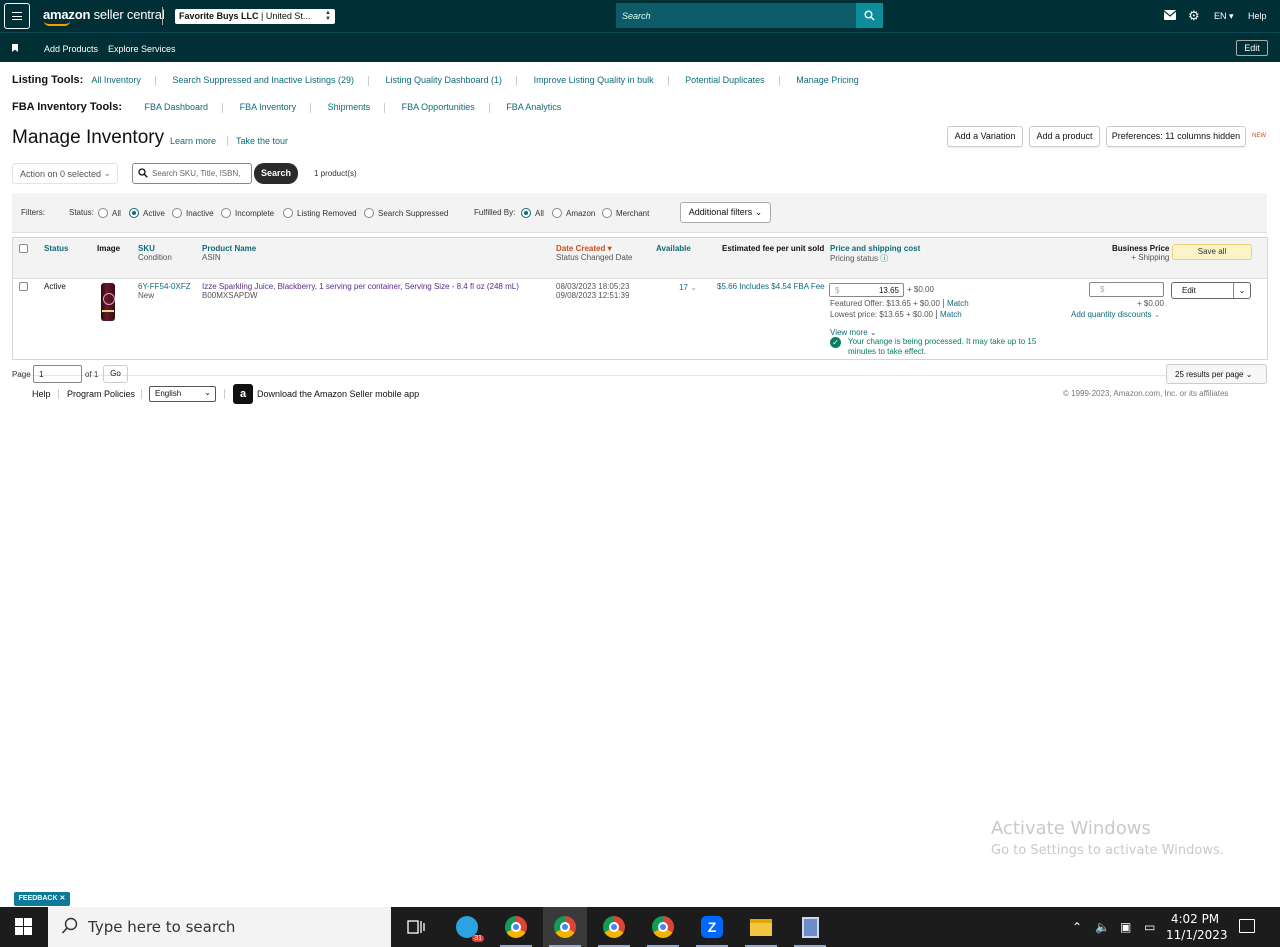 The image size is (1280, 947). I want to click on help-link: Help, so click(1257, 16).